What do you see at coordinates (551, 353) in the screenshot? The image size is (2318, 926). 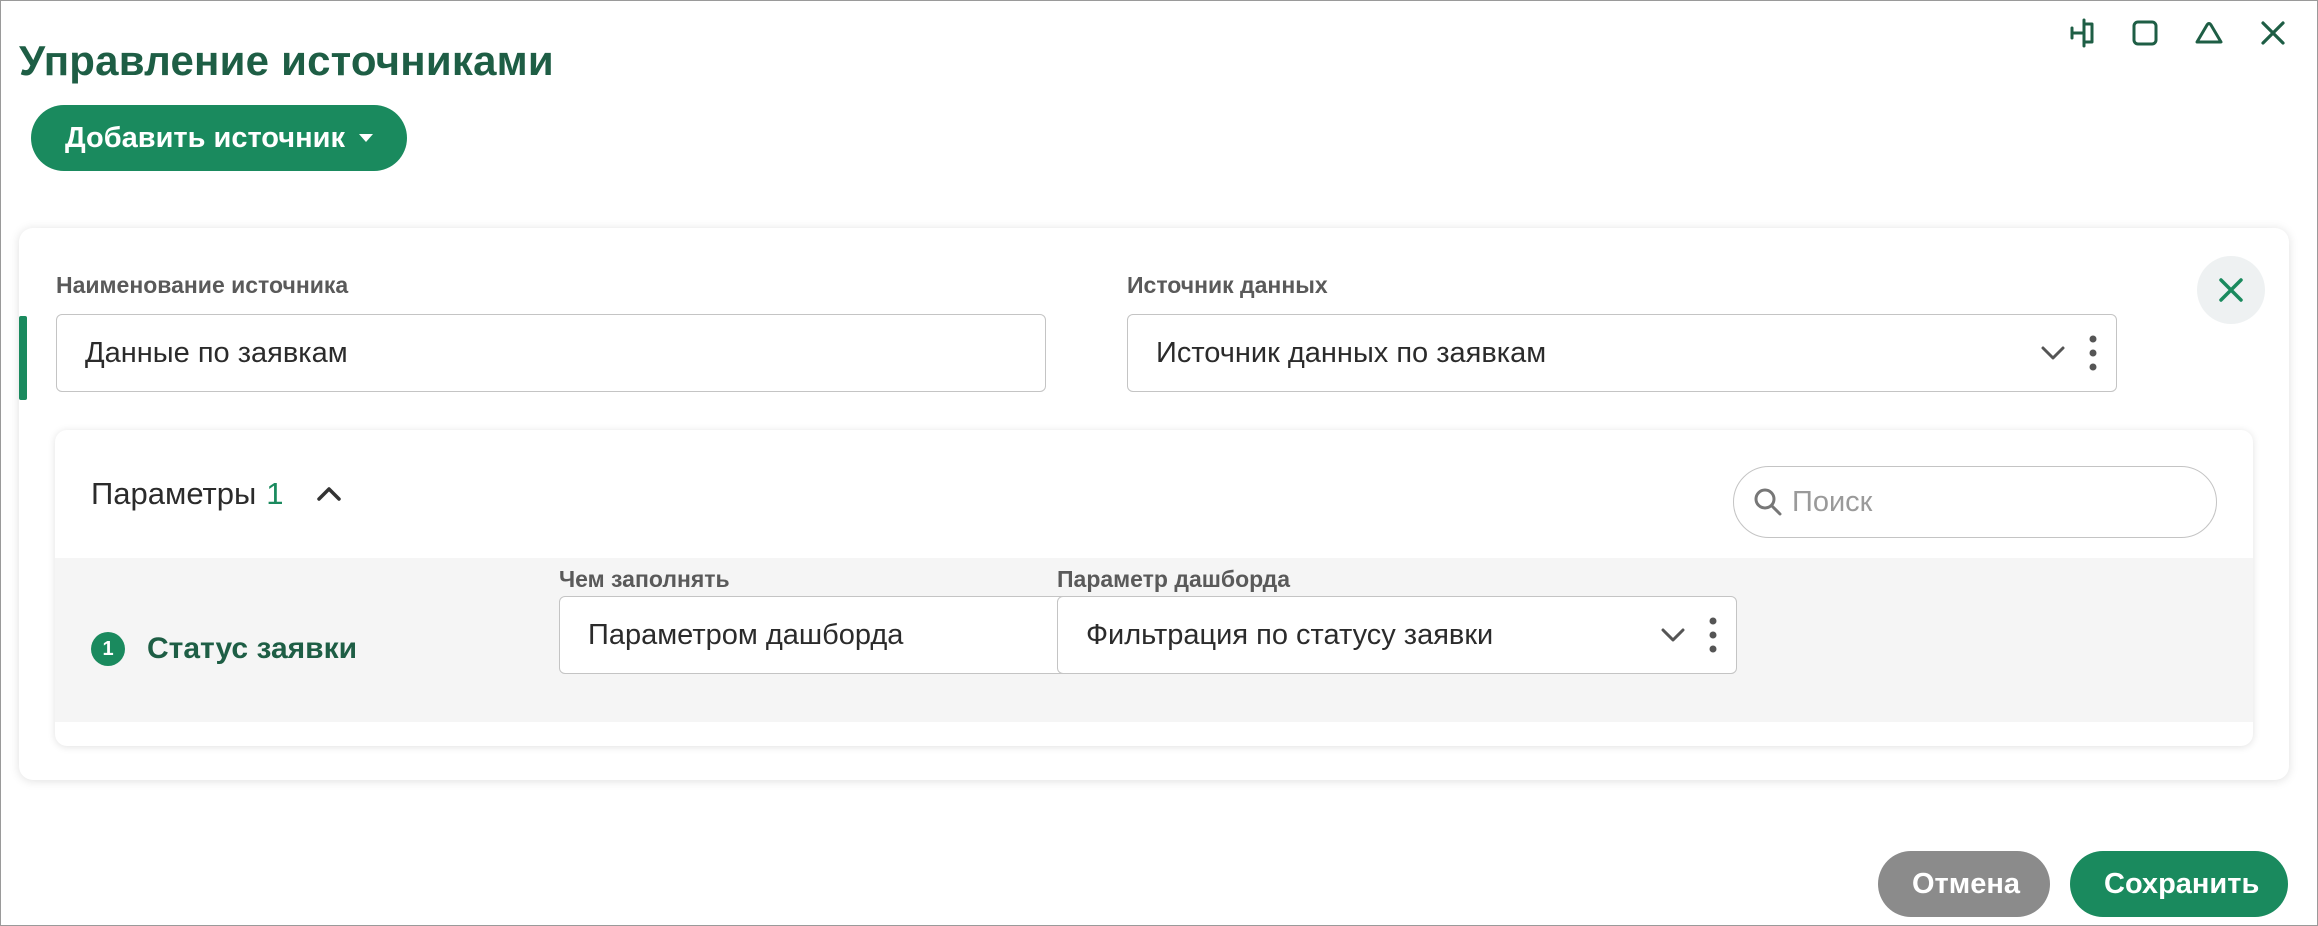 I see `source-name-input: Данные по заявкам` at bounding box center [551, 353].